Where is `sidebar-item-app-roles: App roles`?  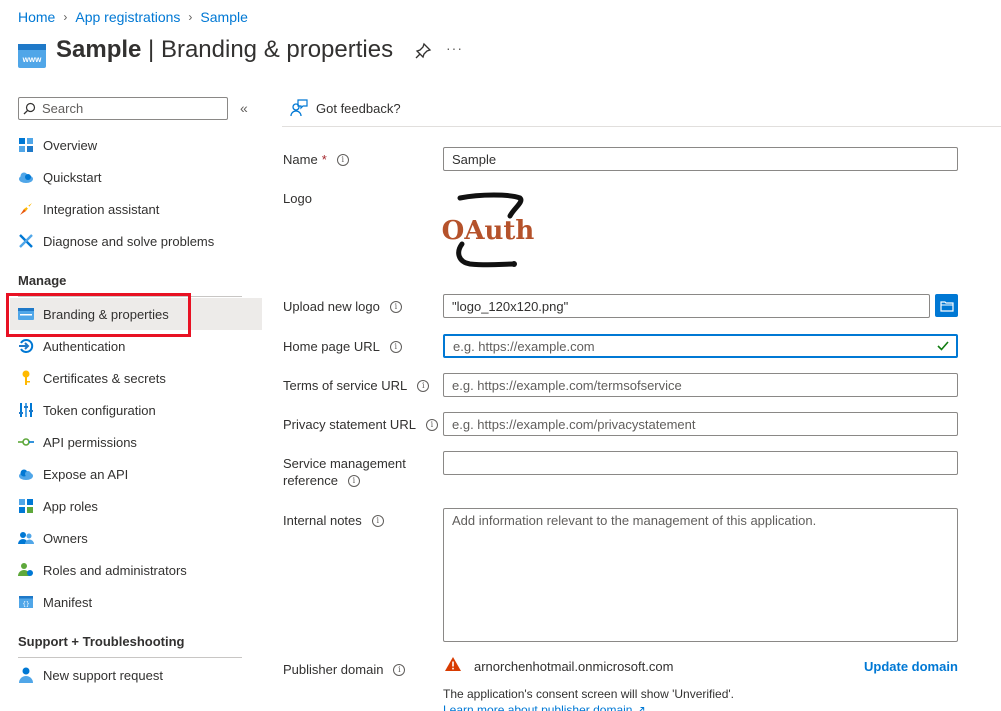 sidebar-item-app-roles: App roles is located at coordinates (136, 506).